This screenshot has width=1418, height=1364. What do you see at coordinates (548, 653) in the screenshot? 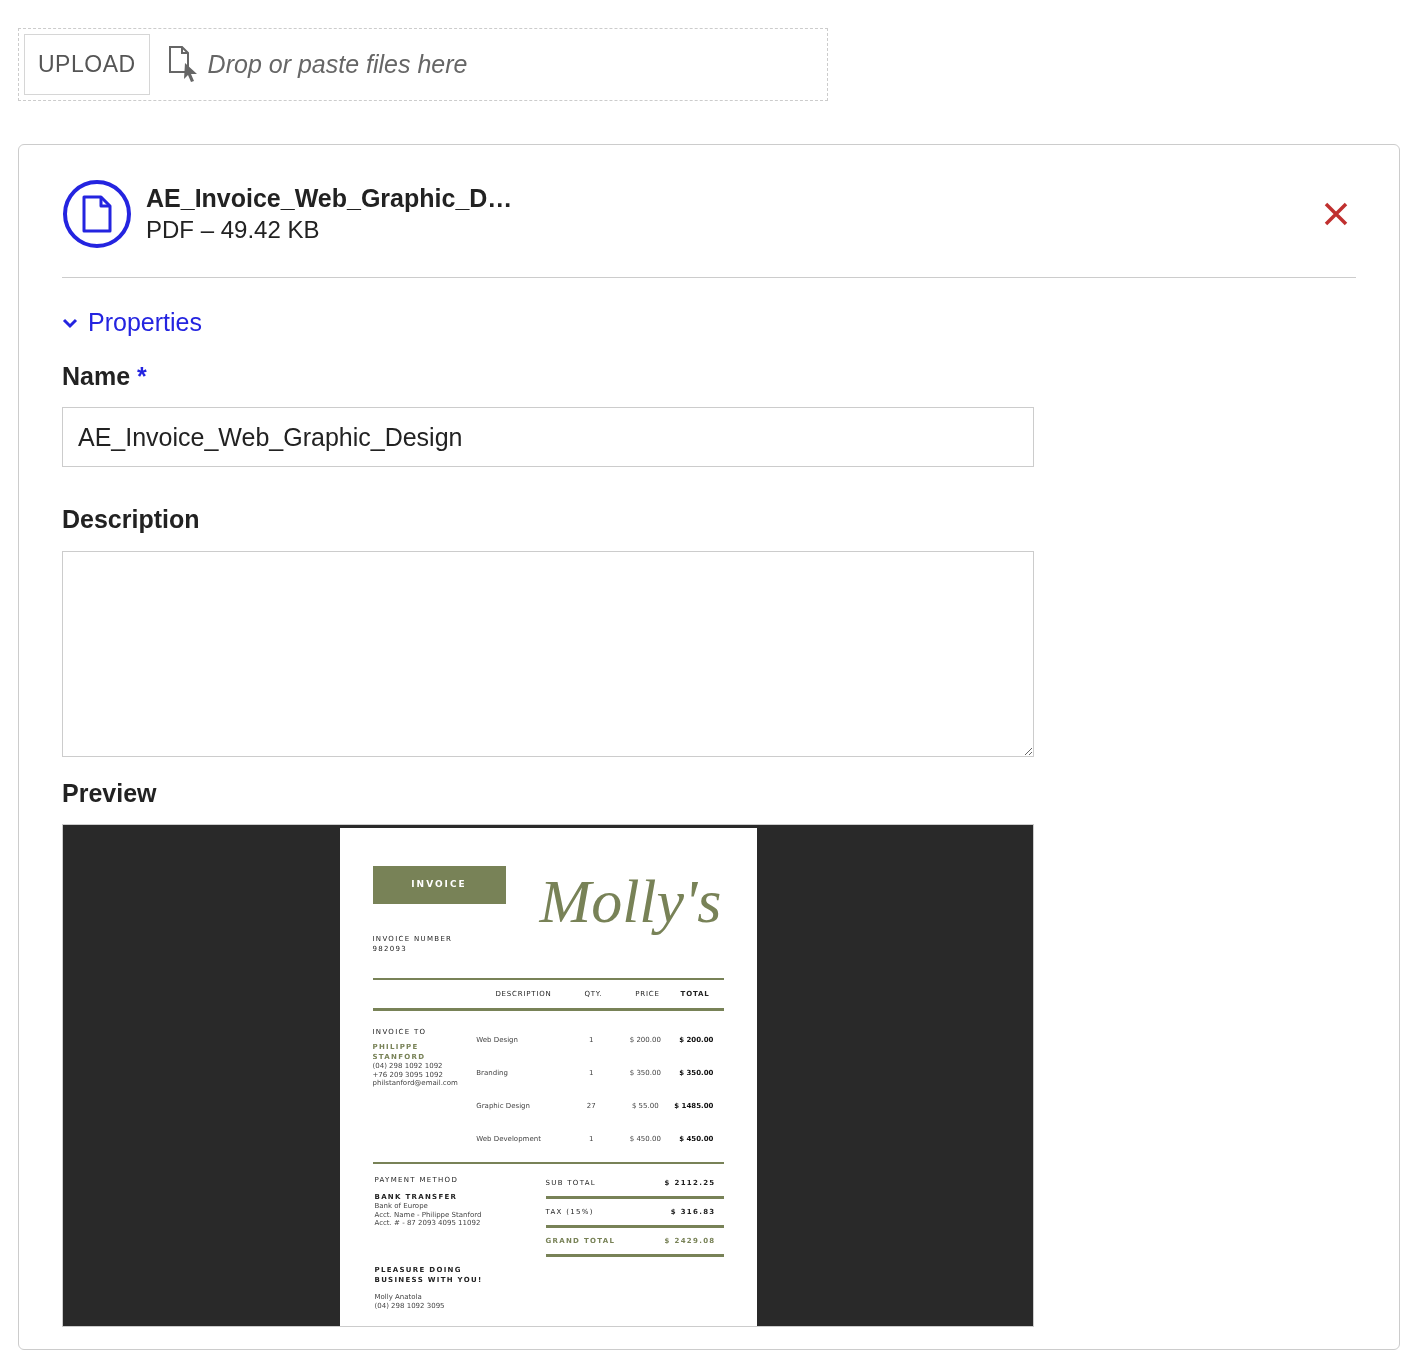
I see `description-field` at bounding box center [548, 653].